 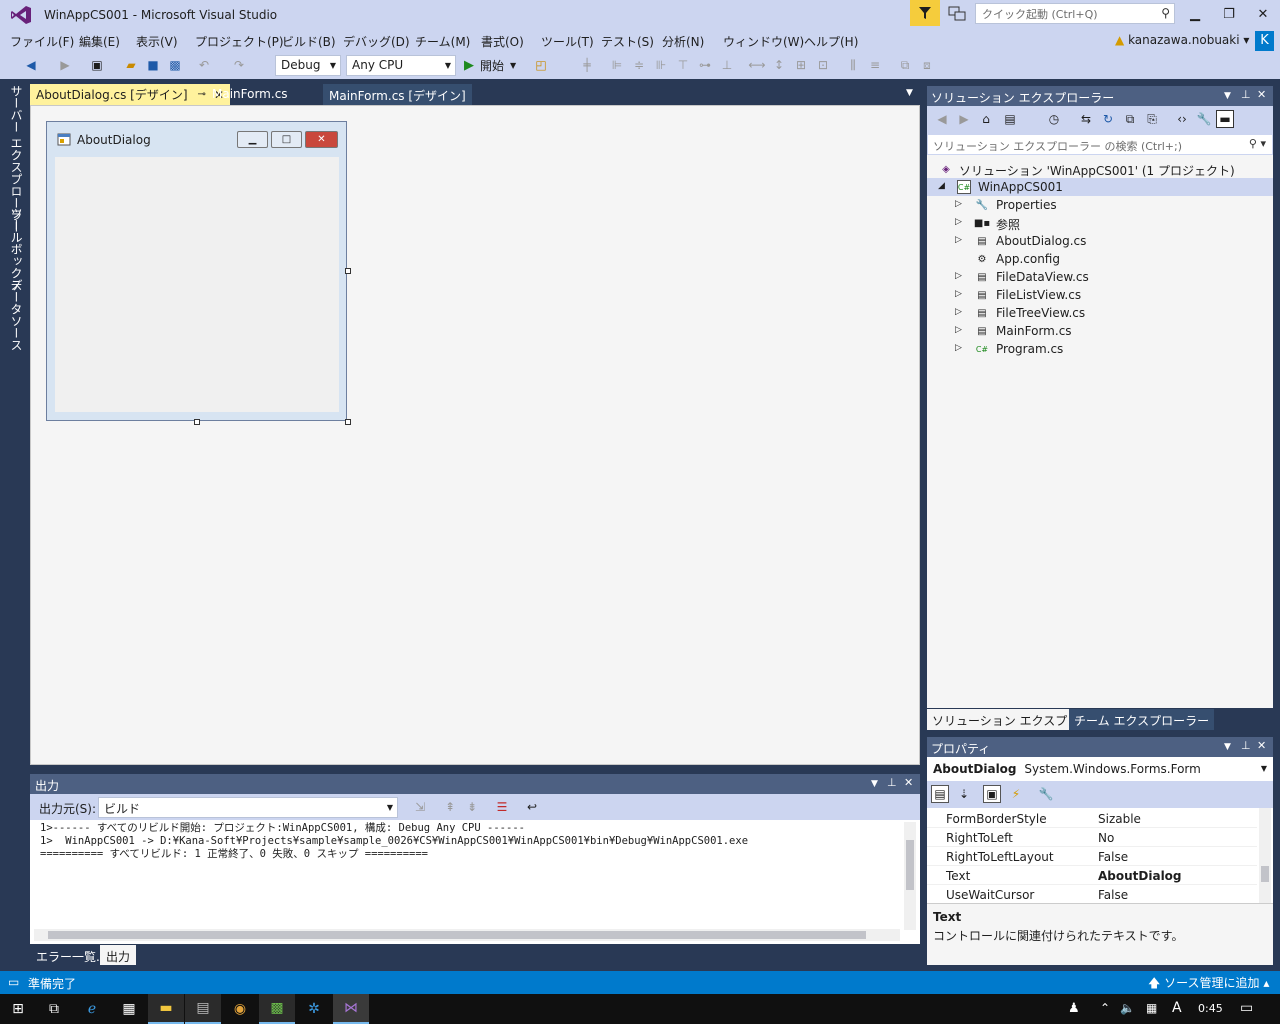 I want to click on menu-test: テスト(S), so click(x=627, y=41).